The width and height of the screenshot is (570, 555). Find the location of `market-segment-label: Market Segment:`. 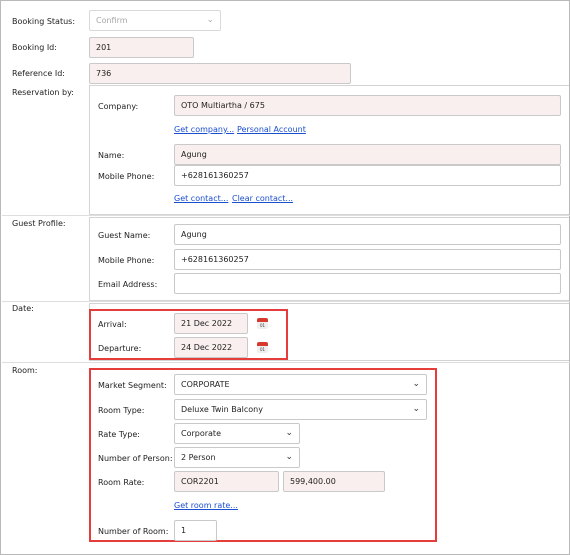

market-segment-label: Market Segment: is located at coordinates (132, 385).